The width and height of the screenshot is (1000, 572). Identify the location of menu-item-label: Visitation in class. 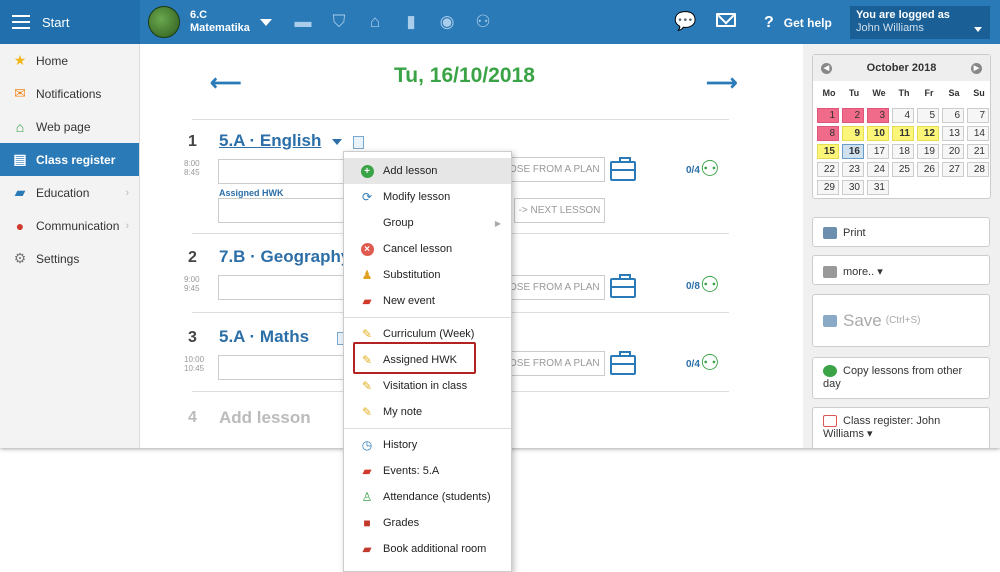
(425, 386).